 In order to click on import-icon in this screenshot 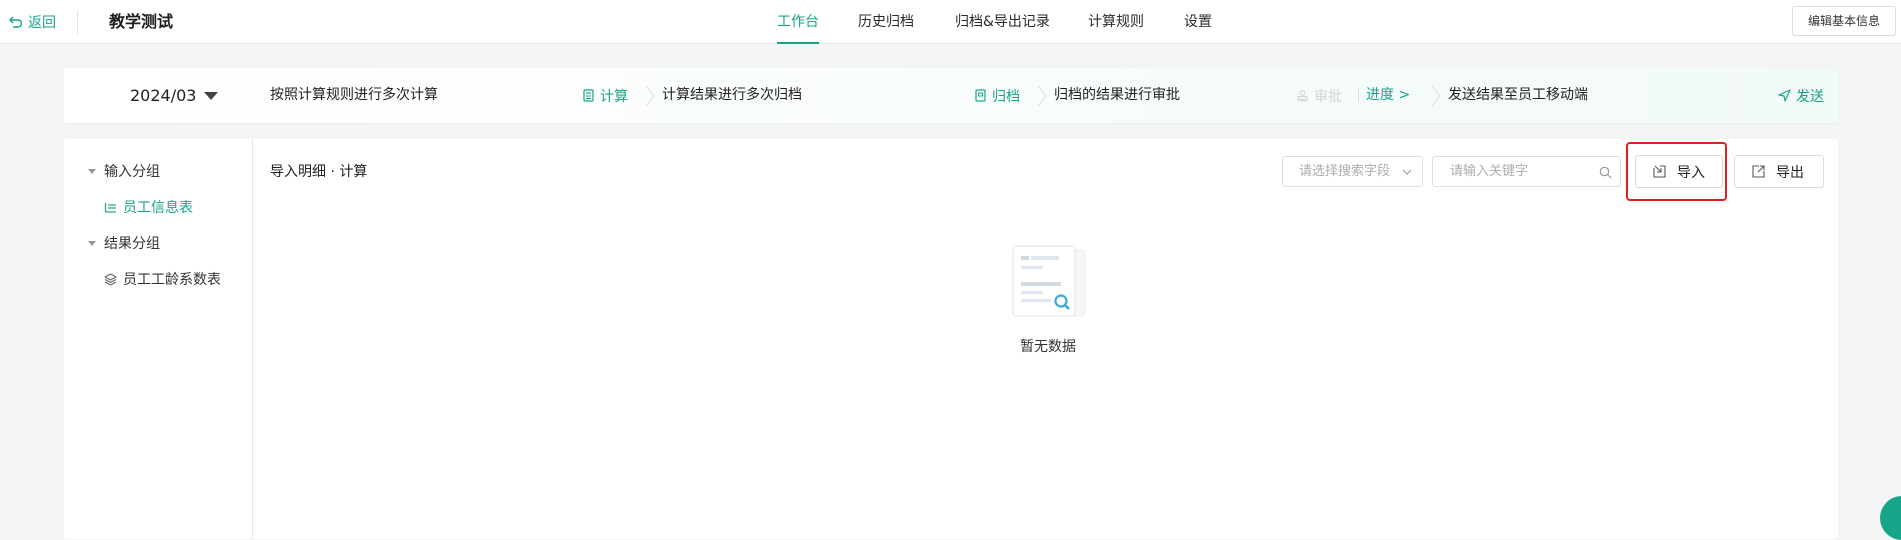, I will do `click(1659, 171)`.